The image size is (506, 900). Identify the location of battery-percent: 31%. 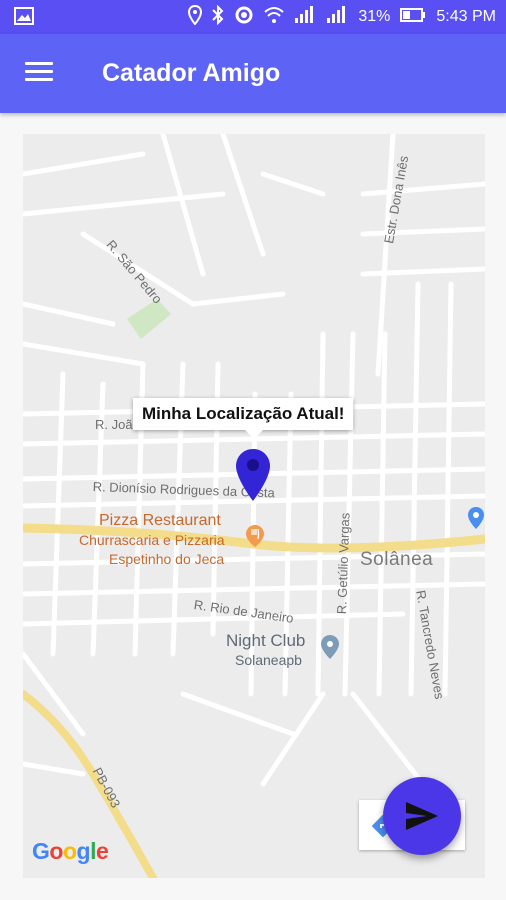
(374, 16).